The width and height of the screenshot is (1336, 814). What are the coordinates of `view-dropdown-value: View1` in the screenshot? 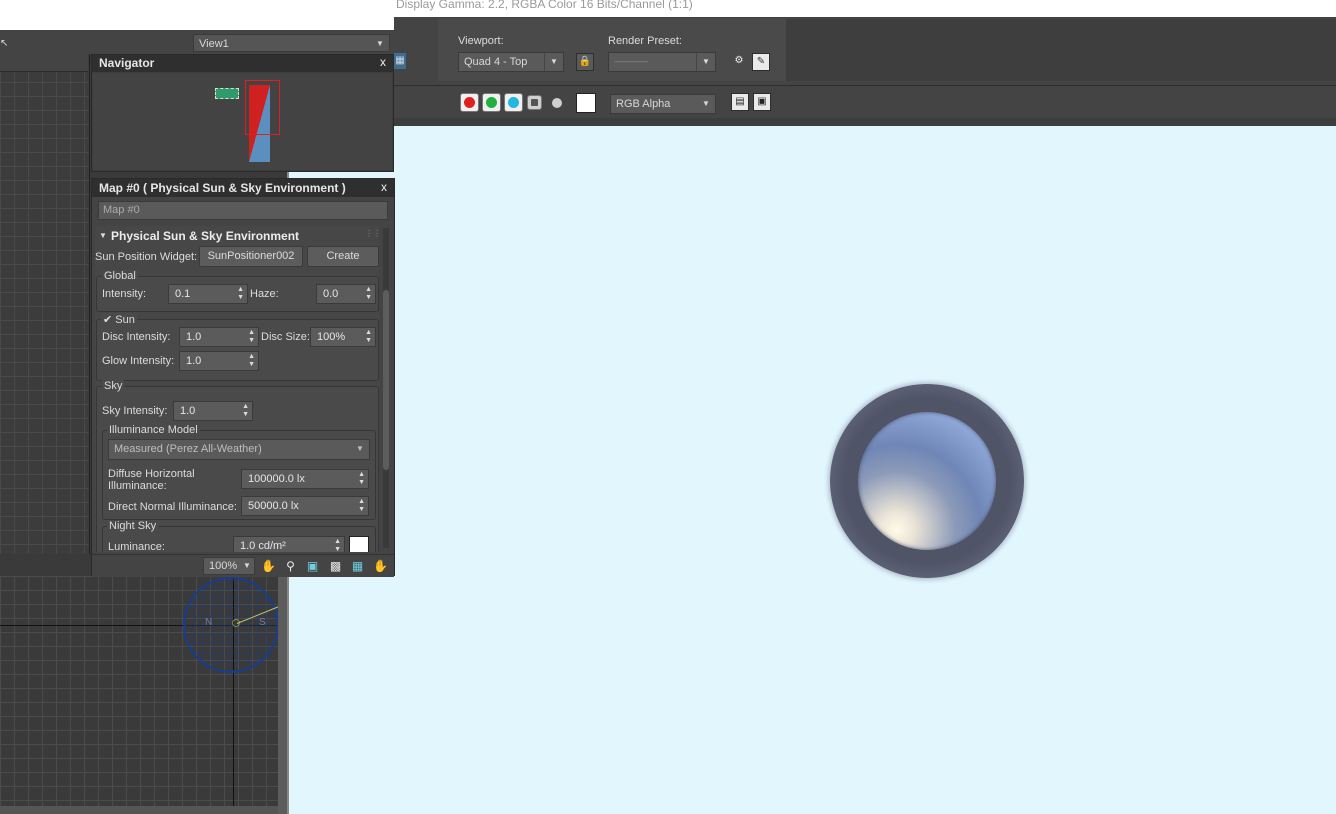 It's located at (214, 44).